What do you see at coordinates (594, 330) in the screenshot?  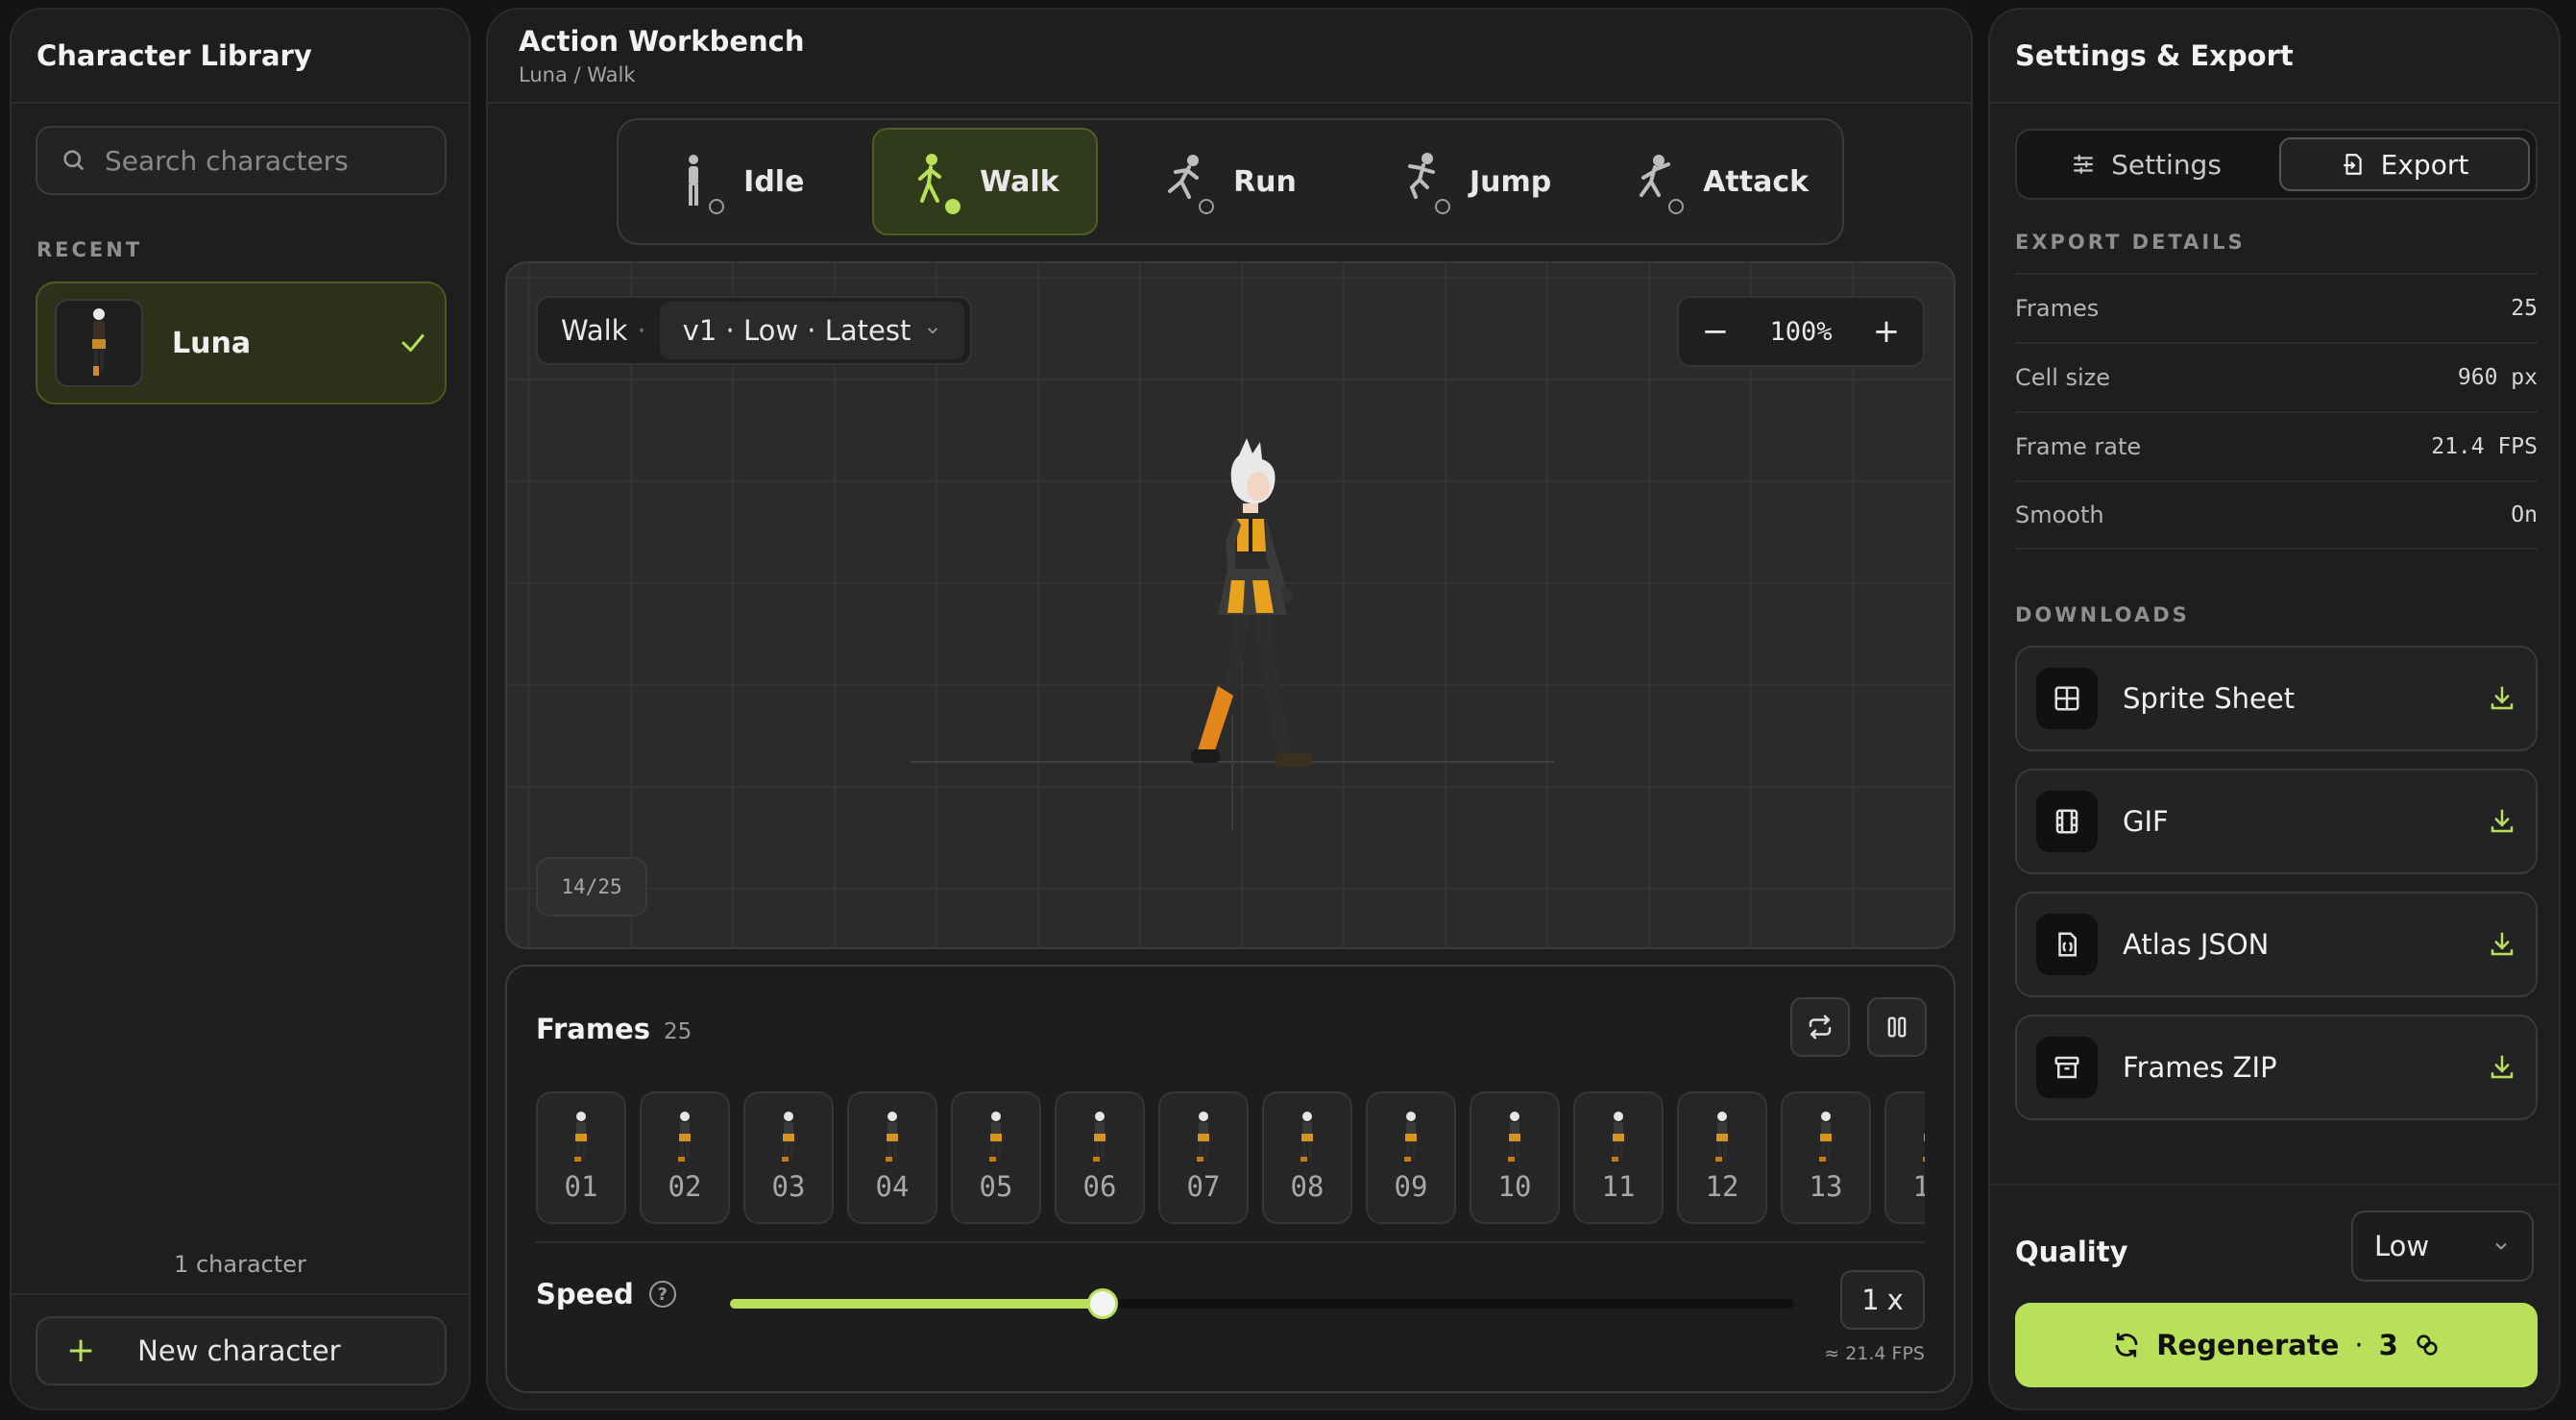 I see `viewport-action-label: Walk` at bounding box center [594, 330].